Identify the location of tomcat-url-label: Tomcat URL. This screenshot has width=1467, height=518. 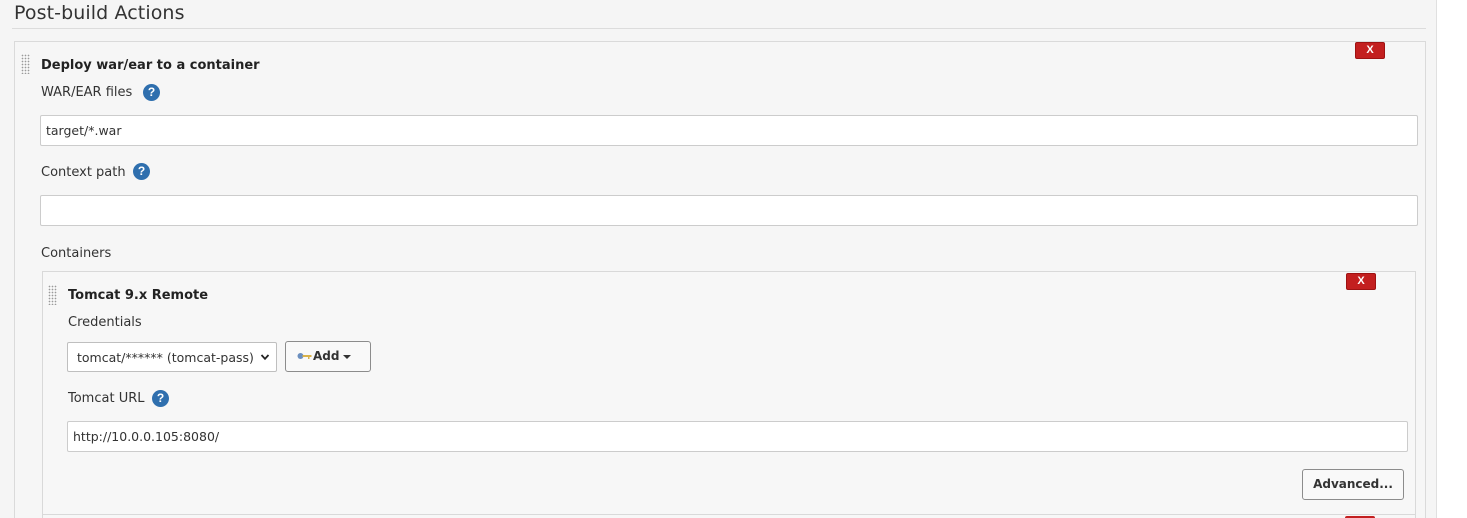
(106, 398).